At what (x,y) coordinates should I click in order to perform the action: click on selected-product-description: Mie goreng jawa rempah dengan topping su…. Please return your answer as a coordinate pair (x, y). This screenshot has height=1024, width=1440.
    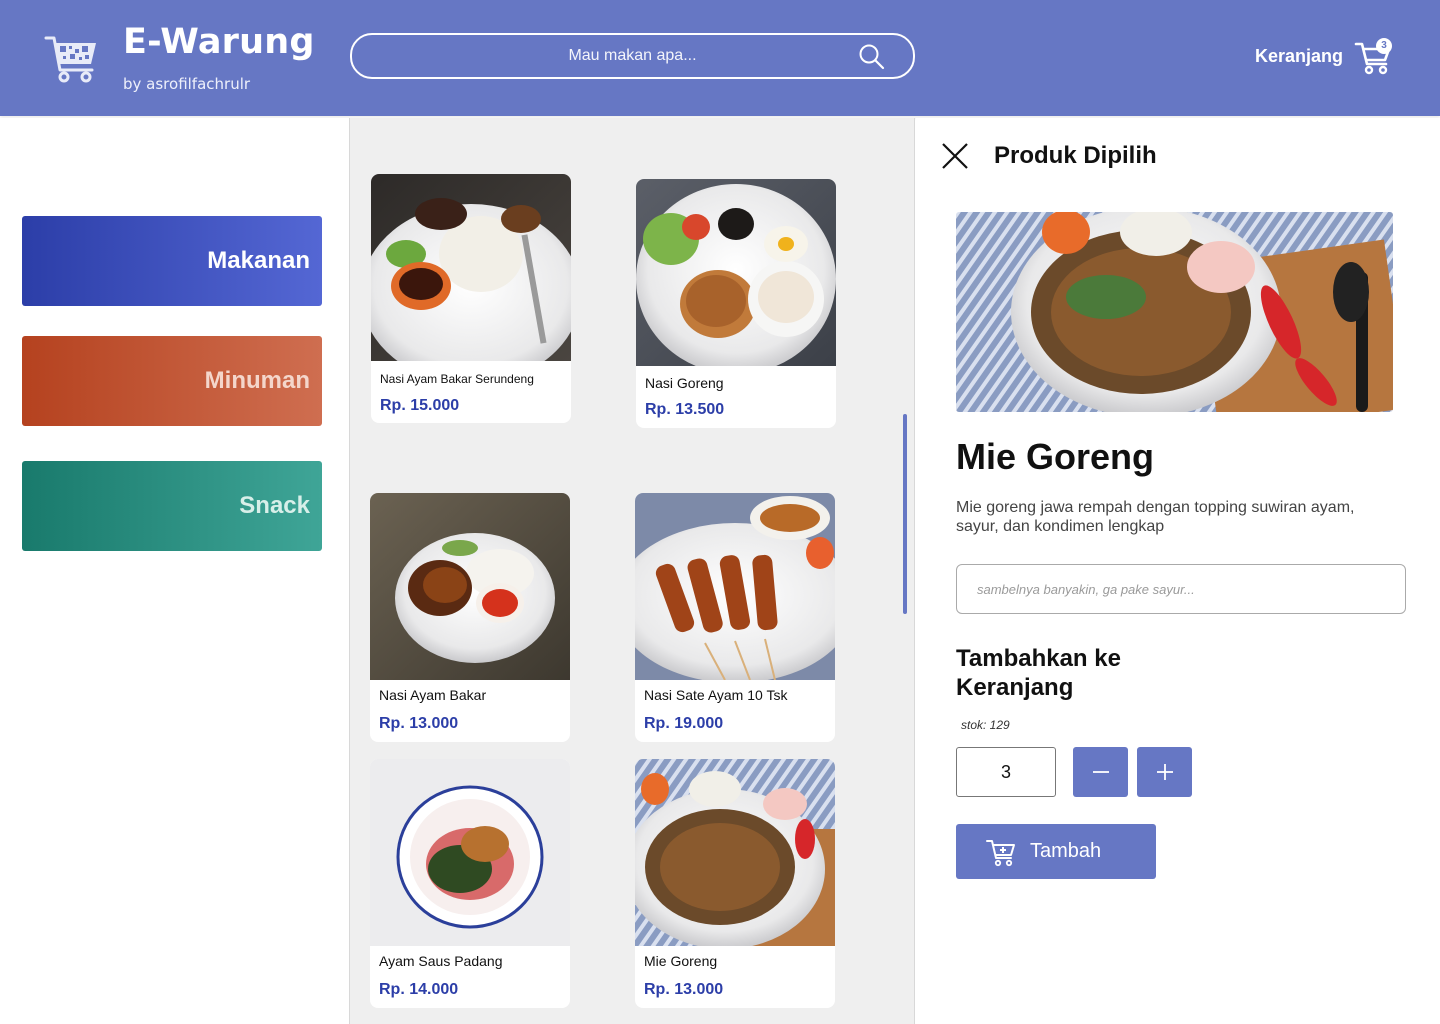
    Looking at the image, I should click on (1155, 517).